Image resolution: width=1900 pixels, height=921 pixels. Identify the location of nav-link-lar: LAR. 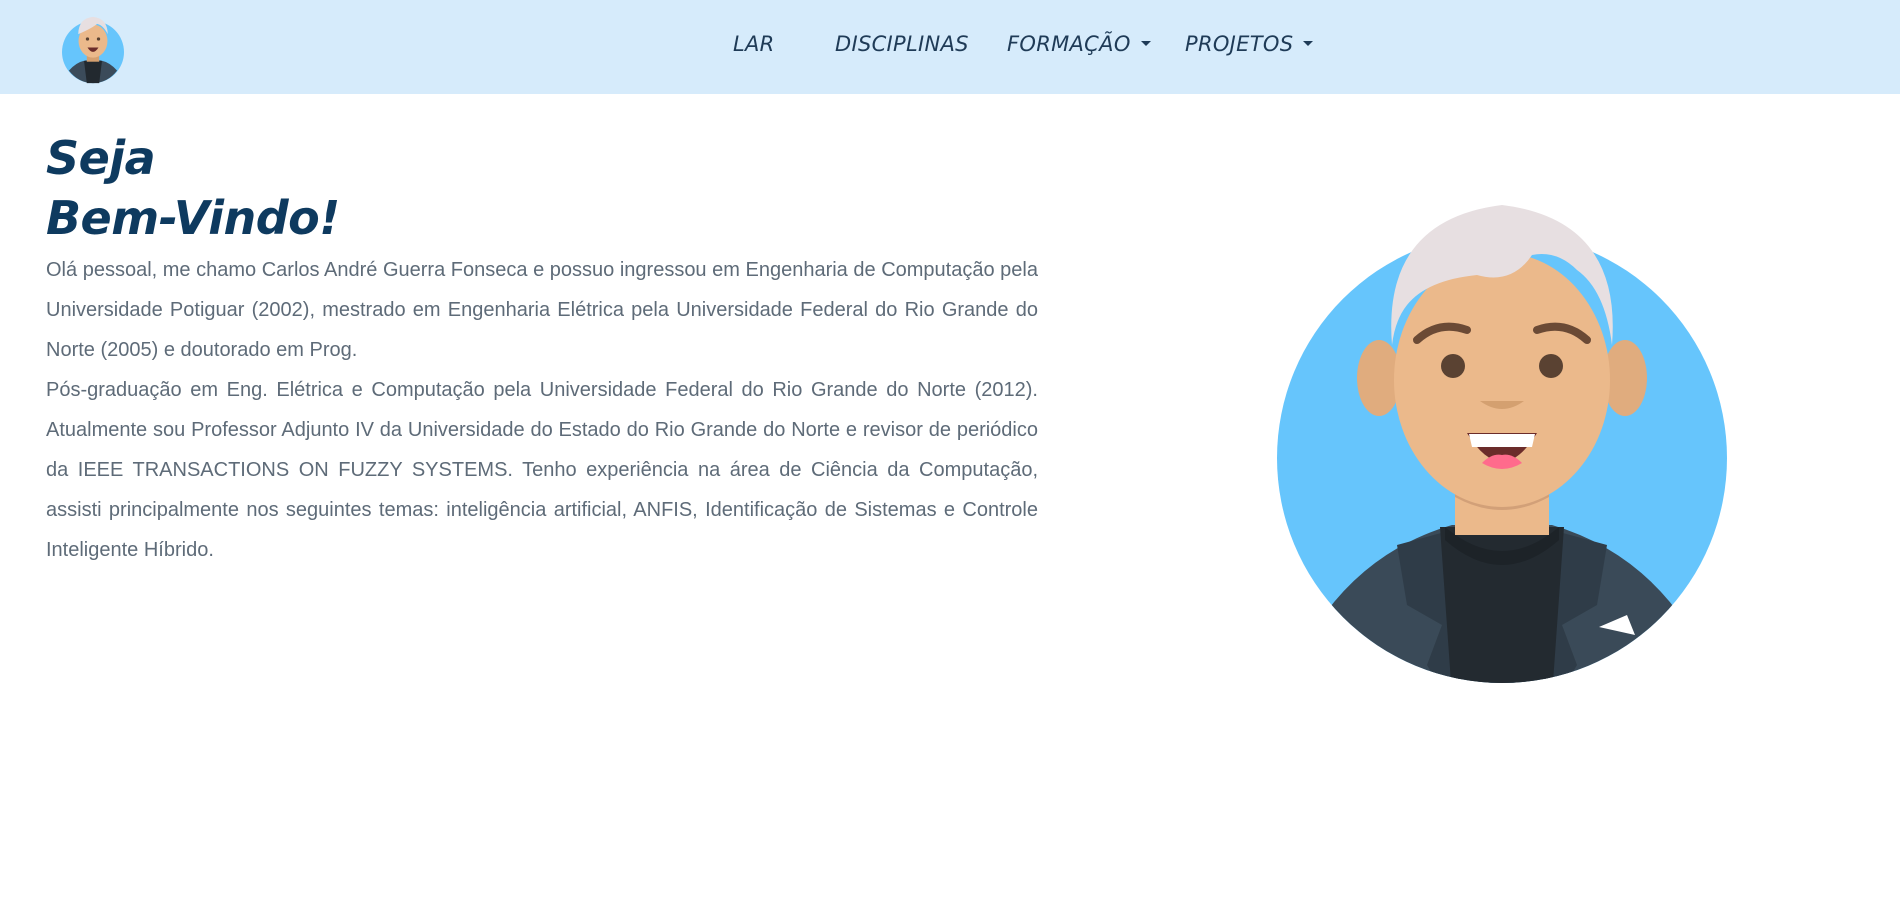
(754, 44).